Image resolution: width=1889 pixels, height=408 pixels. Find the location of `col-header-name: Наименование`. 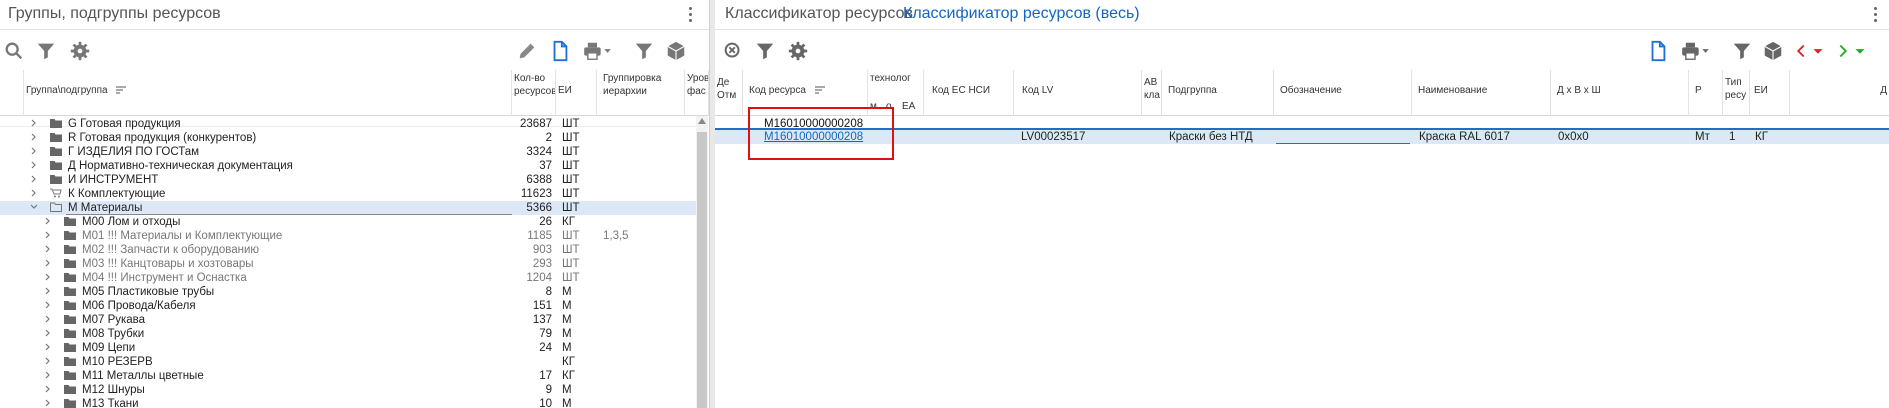

col-header-name: Наименование is located at coordinates (1481, 93).